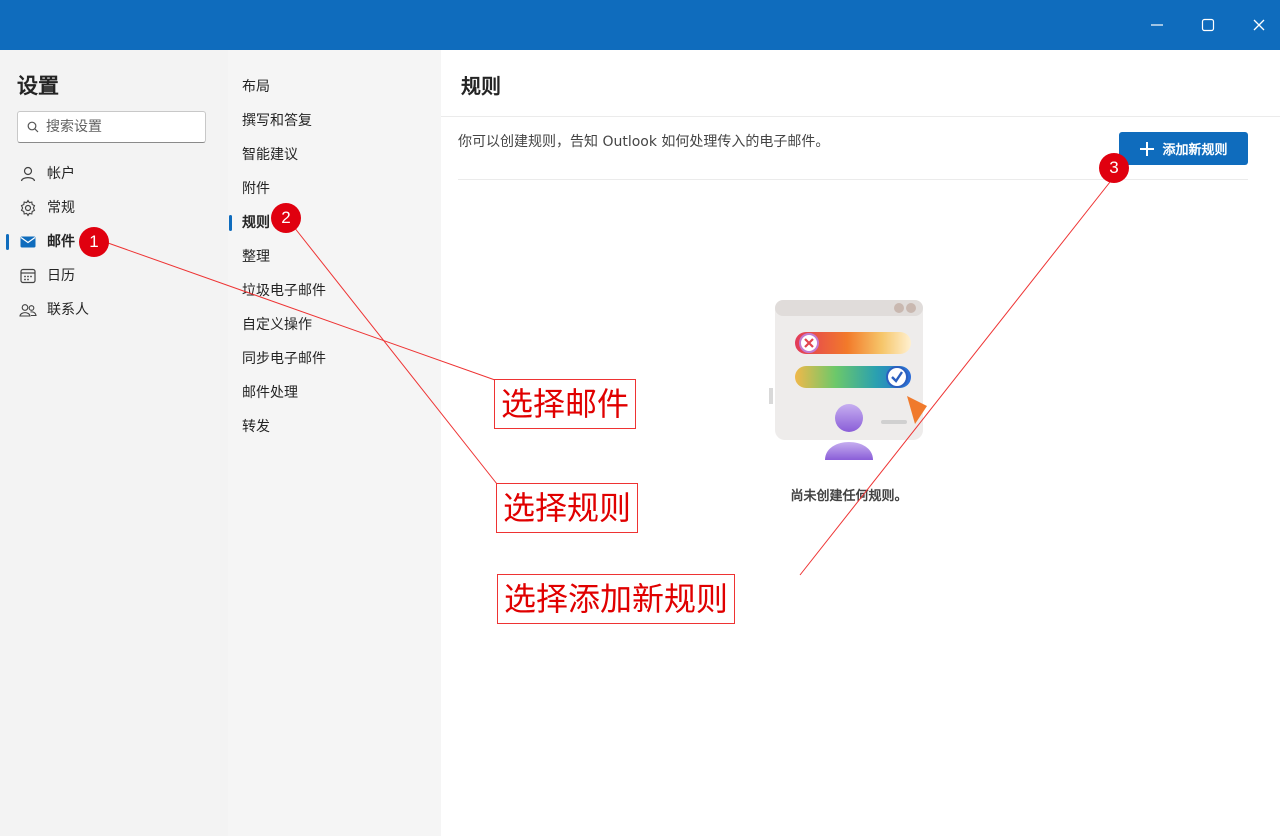 The width and height of the screenshot is (1280, 836). Describe the element at coordinates (334, 392) in the screenshot. I see `section-message-handling: 邮件处理` at that location.